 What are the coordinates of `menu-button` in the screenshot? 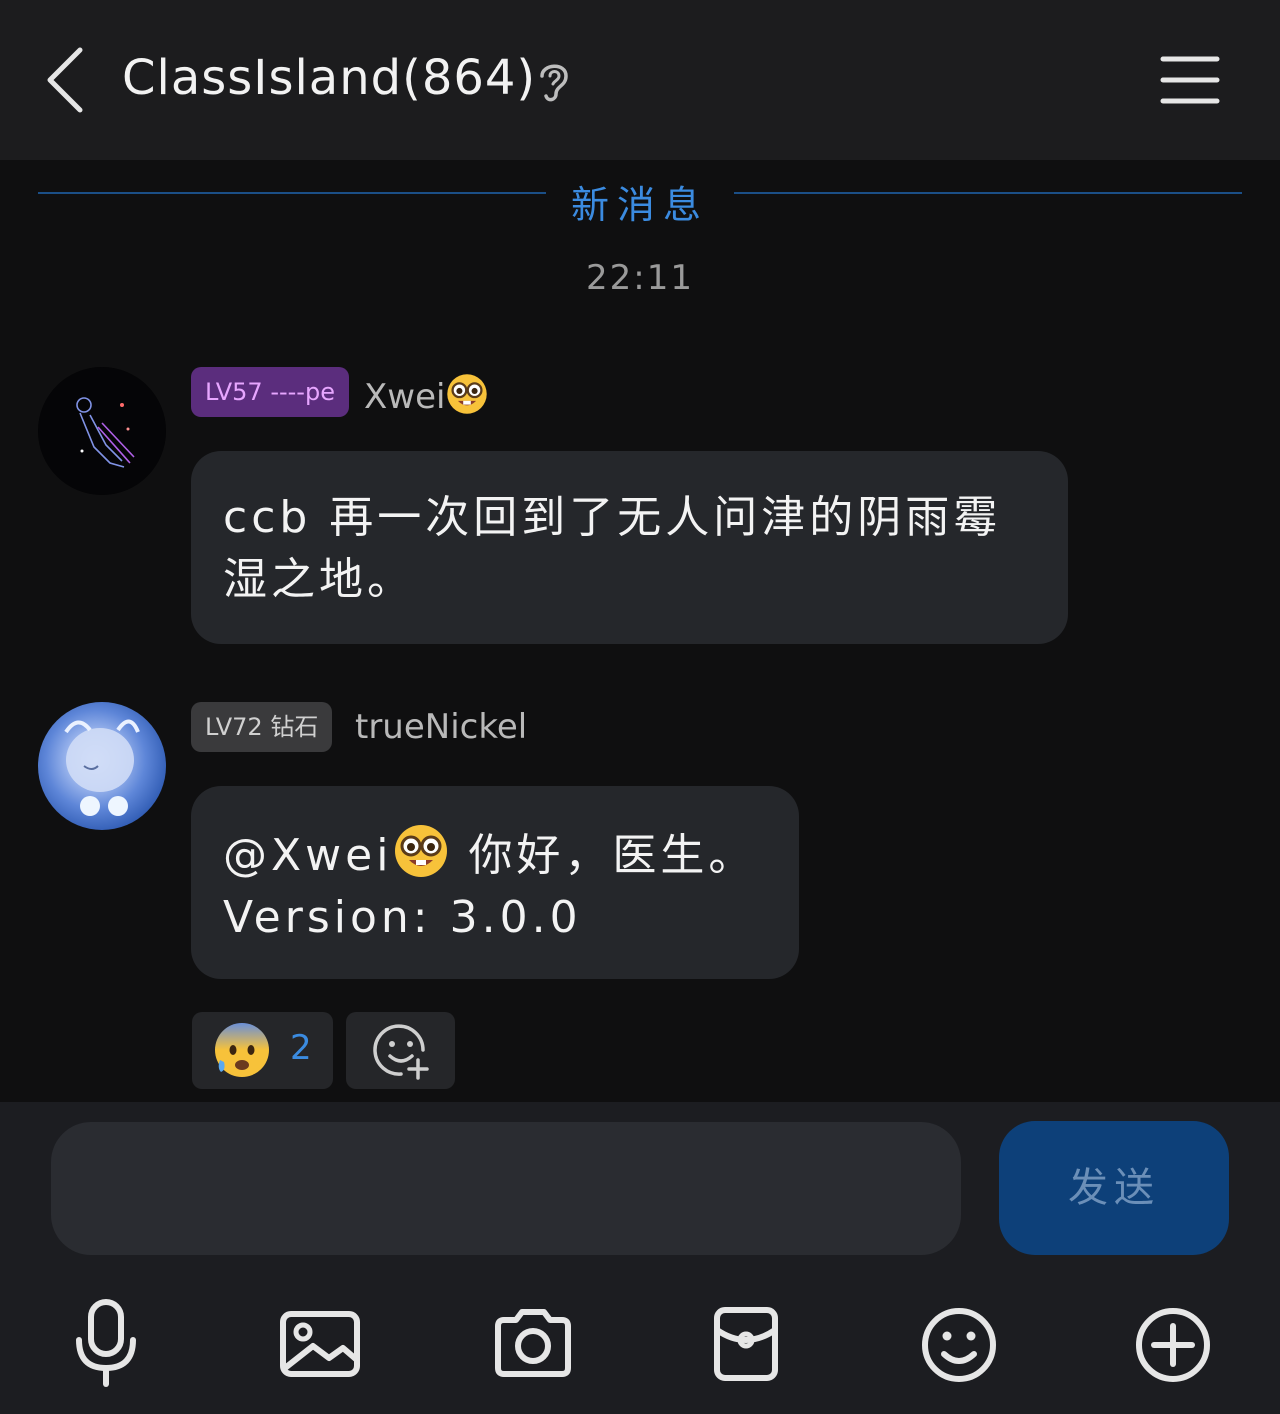 It's located at (1190, 80).